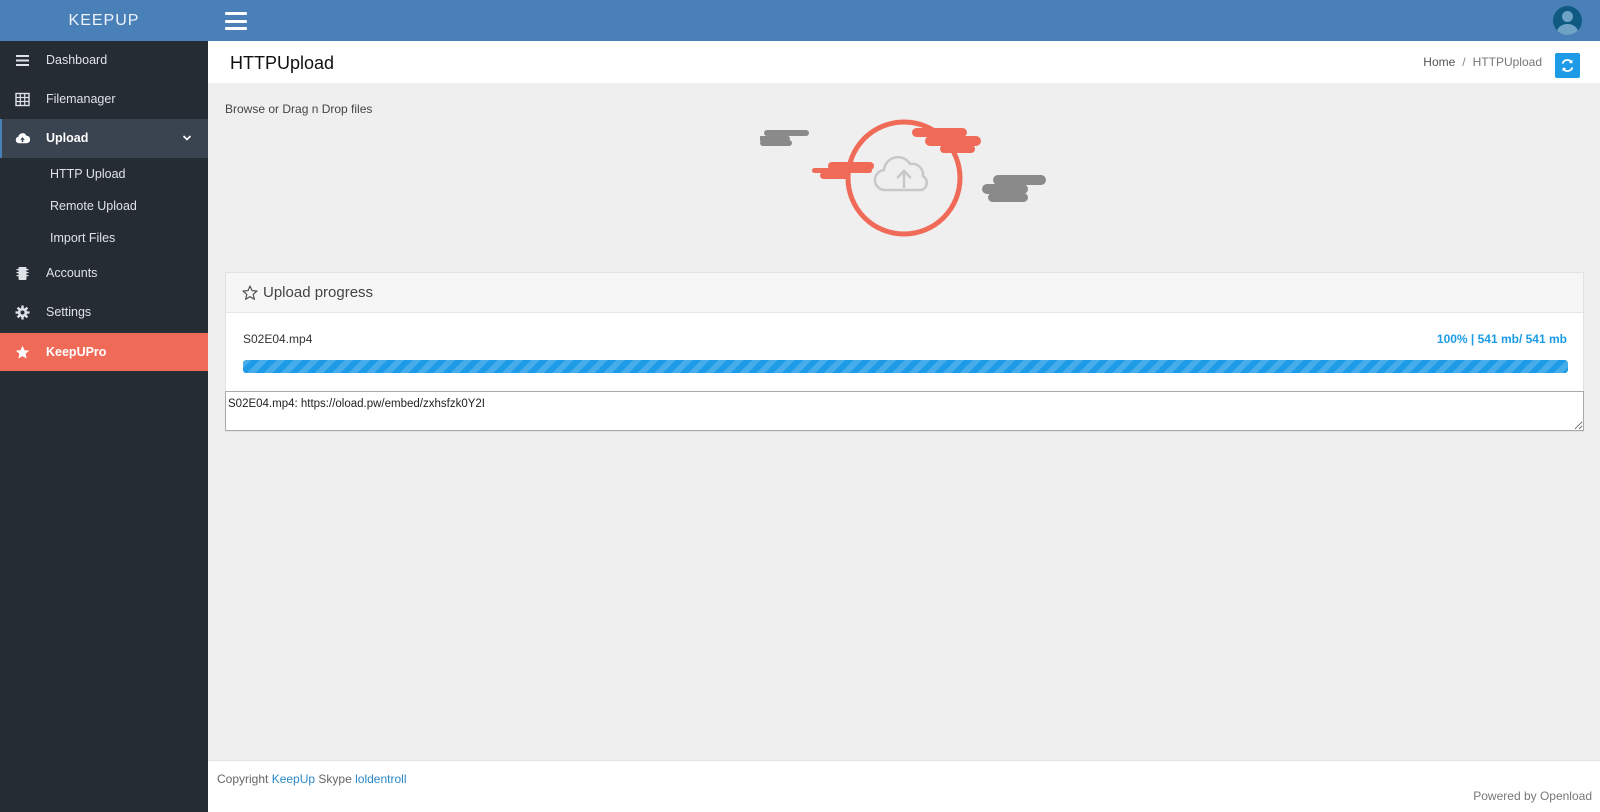 The width and height of the screenshot is (1600, 812). Describe the element at coordinates (318, 292) in the screenshot. I see `panel-title: Upload progress` at that location.